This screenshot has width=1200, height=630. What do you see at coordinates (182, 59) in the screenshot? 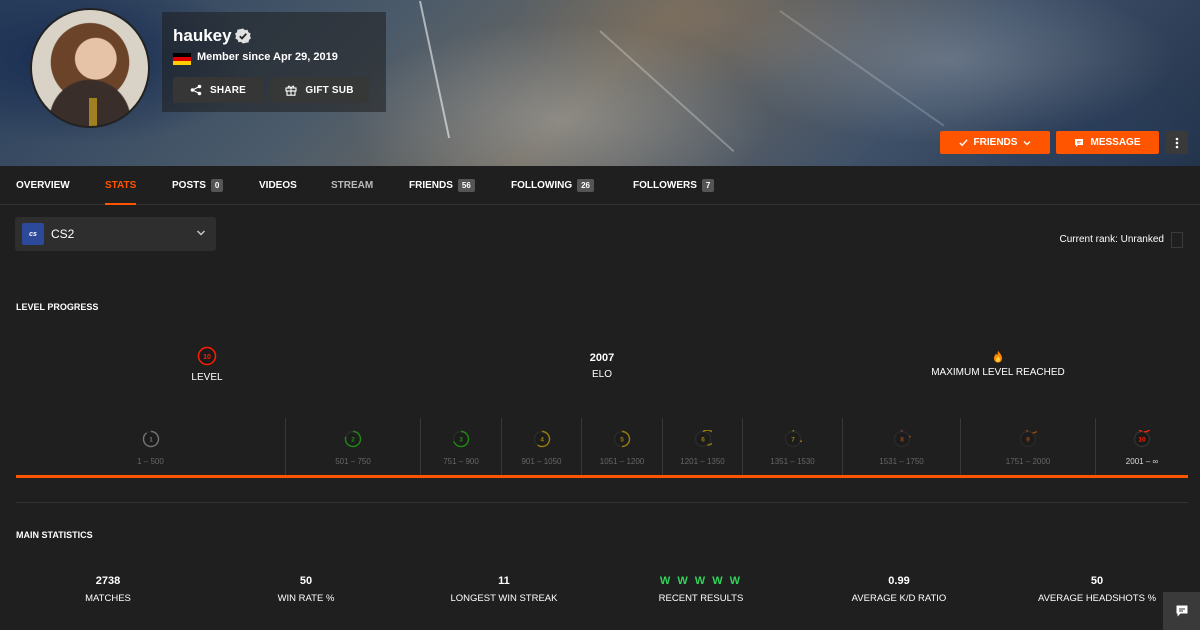
I see `germany-flag-icon` at bounding box center [182, 59].